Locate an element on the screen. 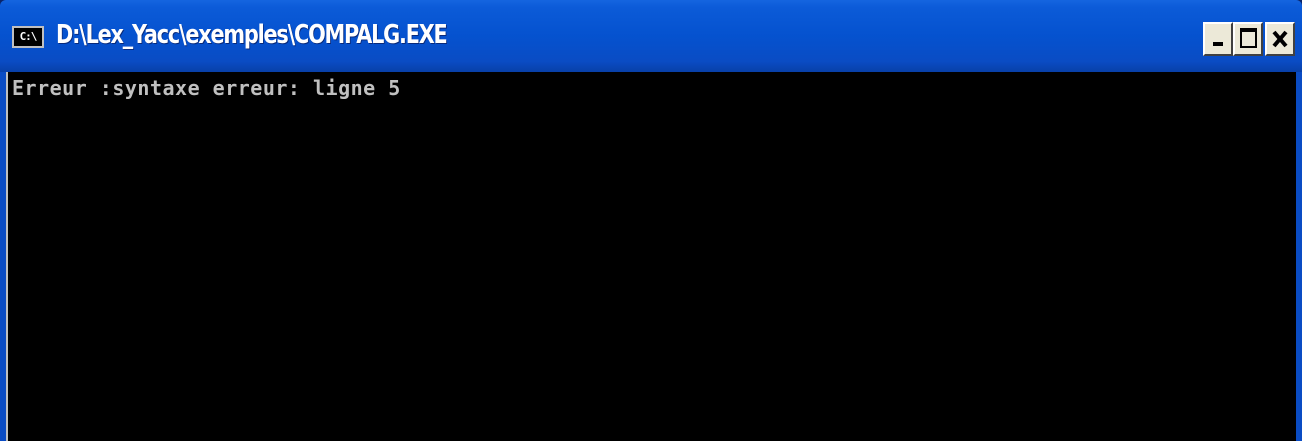 The height and width of the screenshot is (441, 1307). maximize-icon is located at coordinates (1248, 38).